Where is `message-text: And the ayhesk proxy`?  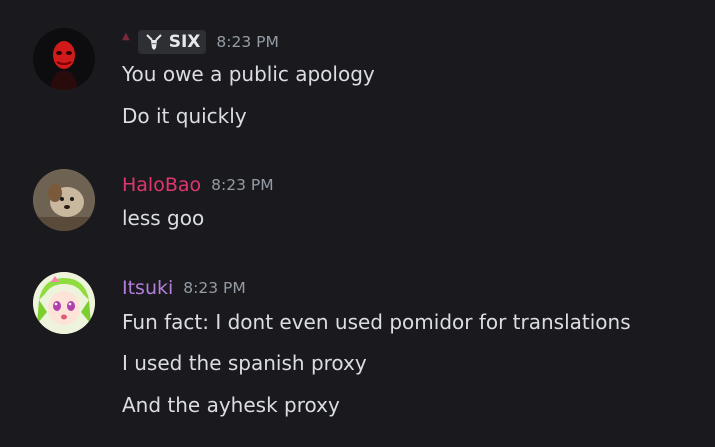 message-text: And the ayhesk proxy is located at coordinates (231, 405).